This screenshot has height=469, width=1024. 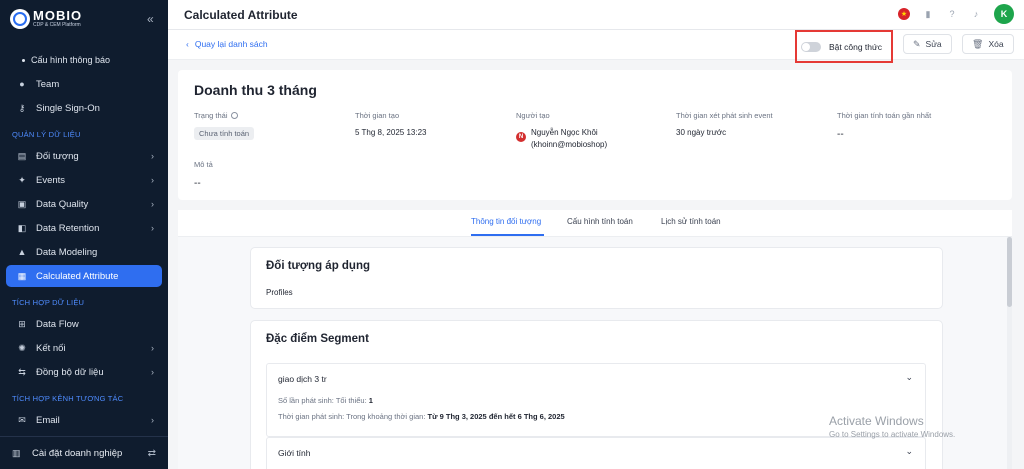 What do you see at coordinates (231, 44) in the screenshot?
I see `back-link-label: Quay lại danh sách` at bounding box center [231, 44].